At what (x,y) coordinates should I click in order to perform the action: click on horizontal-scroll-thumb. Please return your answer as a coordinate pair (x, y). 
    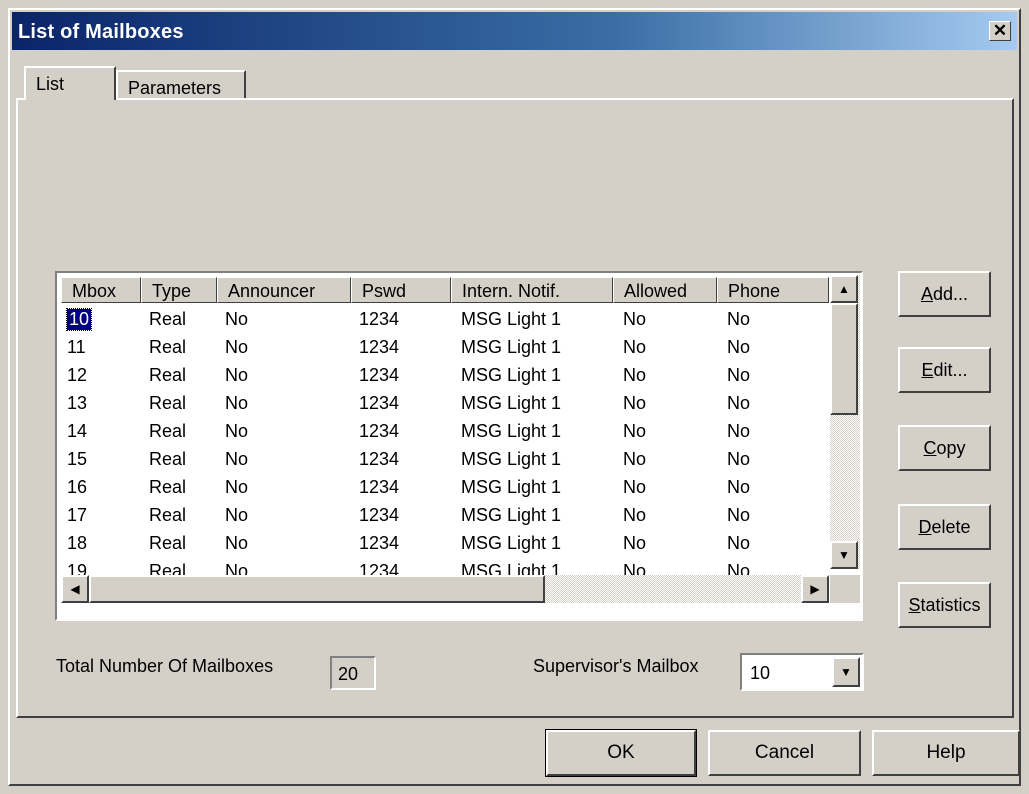
    Looking at the image, I should click on (317, 589).